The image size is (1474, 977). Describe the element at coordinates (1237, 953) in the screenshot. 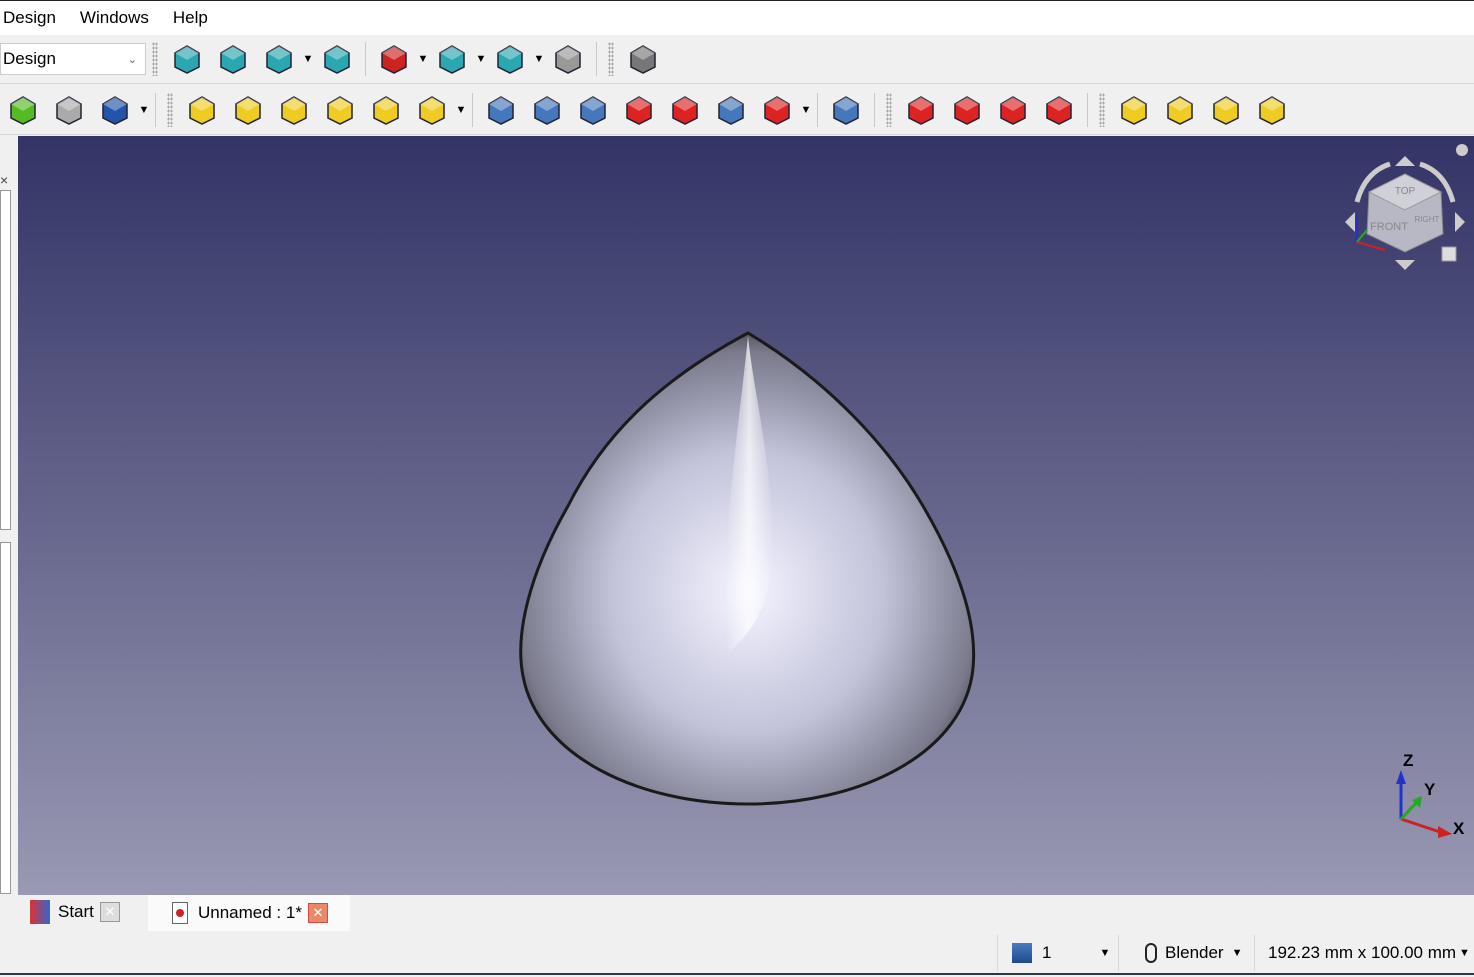

I see `navigation-dropdown-icon: ▼` at that location.